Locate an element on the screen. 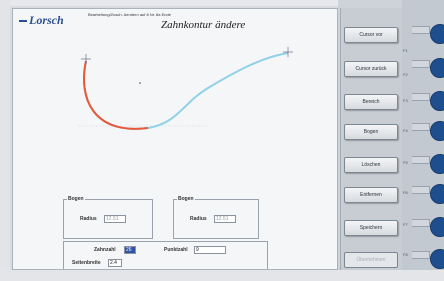 Image resolution: width=444 pixels, height=281 pixels. logo: Lorsch is located at coordinates (41, 20).